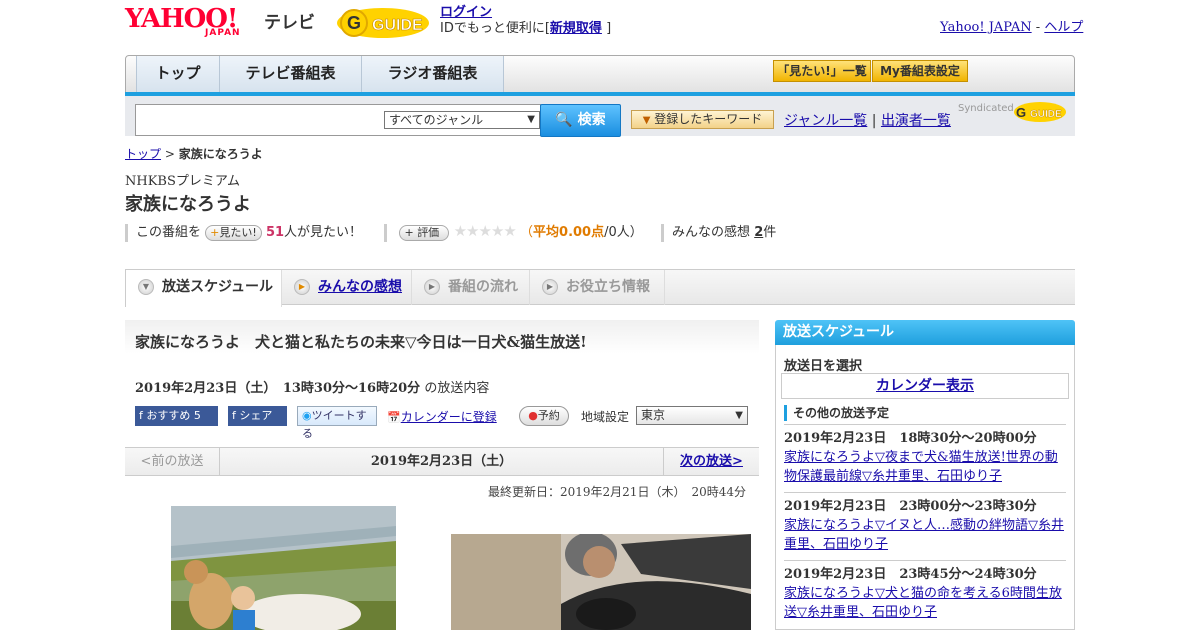 The width and height of the screenshot is (1200, 630). I want to click on impressions-label: みんなの感想, so click(711, 232).